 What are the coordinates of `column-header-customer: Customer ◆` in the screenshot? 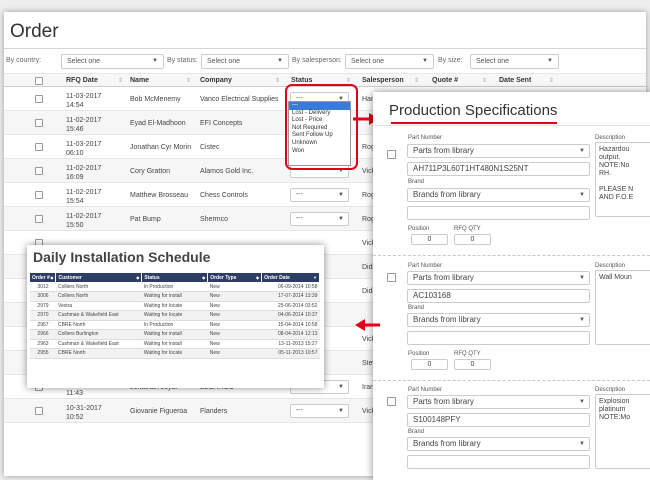 It's located at (99, 277).